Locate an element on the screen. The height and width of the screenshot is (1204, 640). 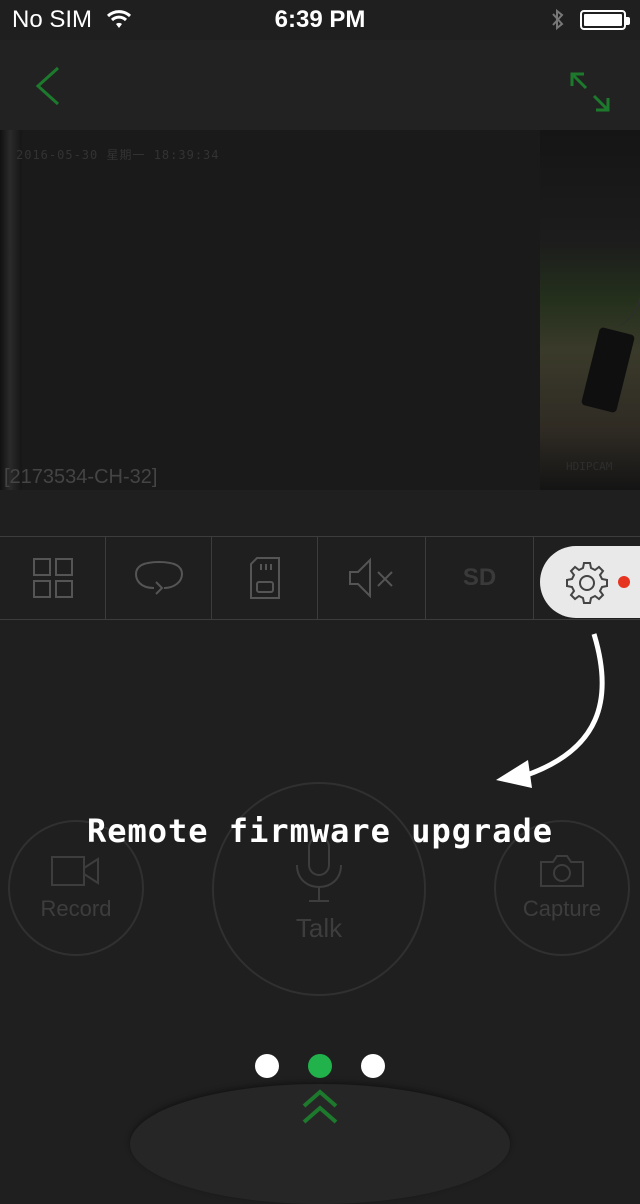
talk-label: Talk is located at coordinates (319, 927).